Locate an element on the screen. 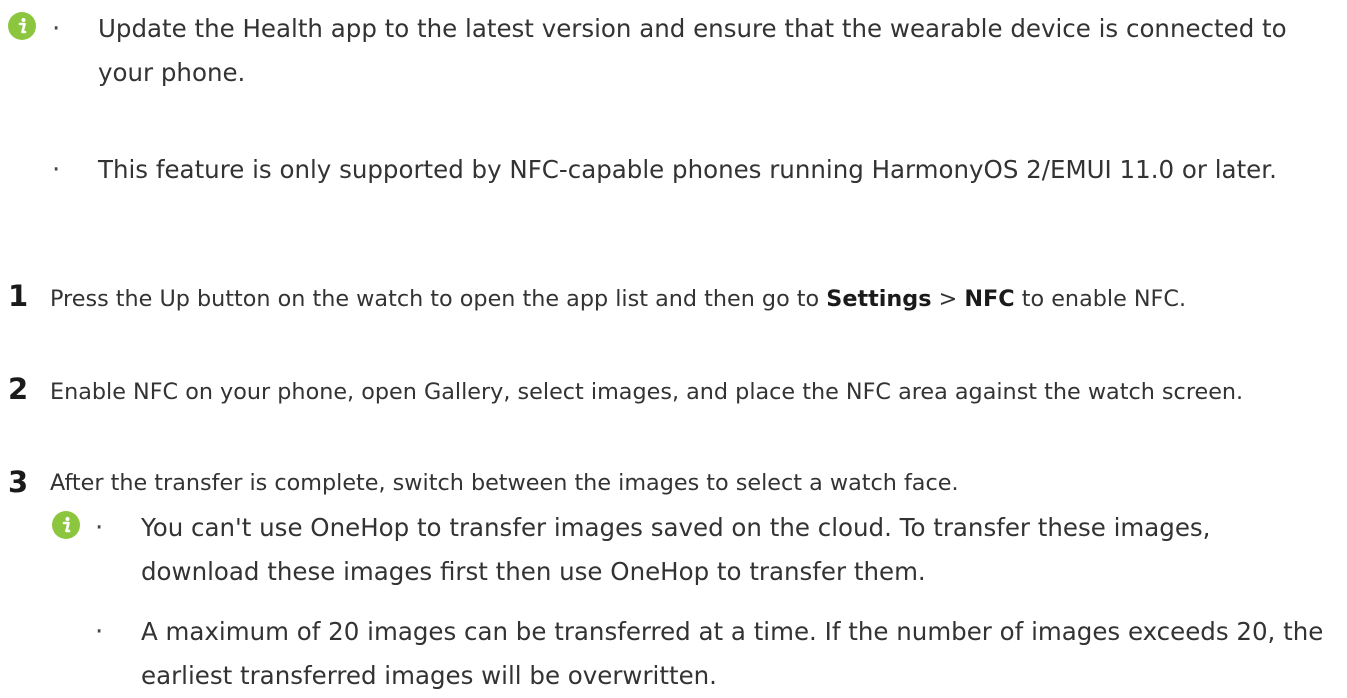 Image resolution: width=1347 pixels, height=698 pixels. settings-label: Settings is located at coordinates (879, 299).